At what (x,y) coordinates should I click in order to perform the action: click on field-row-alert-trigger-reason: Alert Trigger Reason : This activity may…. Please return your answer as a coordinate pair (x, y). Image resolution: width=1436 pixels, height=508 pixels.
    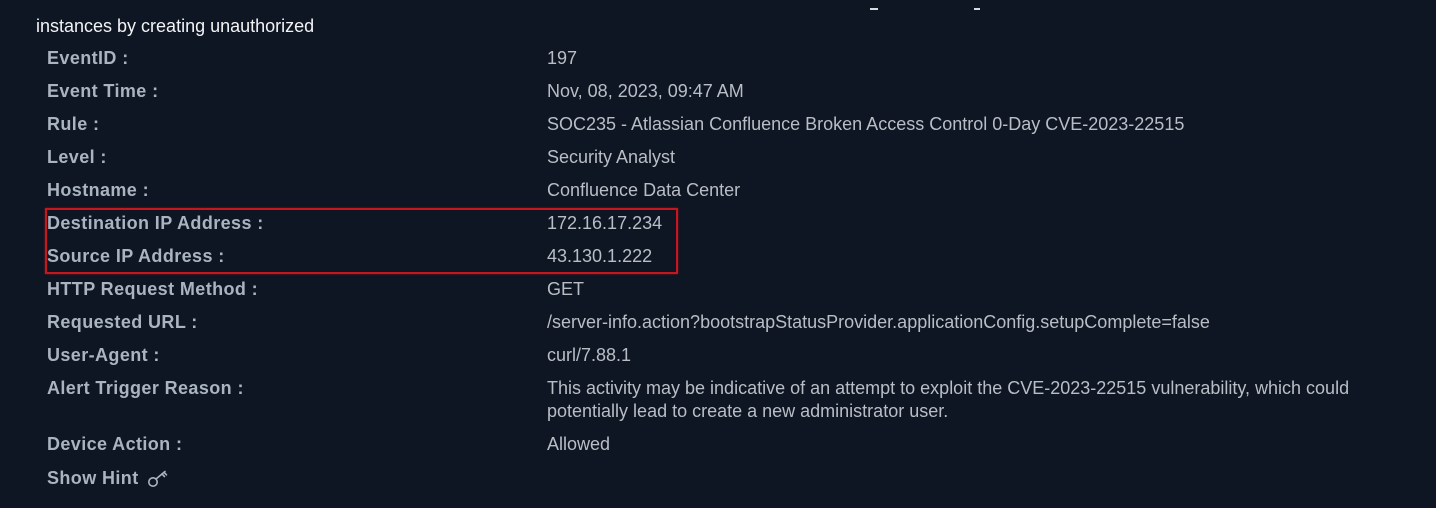
    Looking at the image, I should click on (718, 402).